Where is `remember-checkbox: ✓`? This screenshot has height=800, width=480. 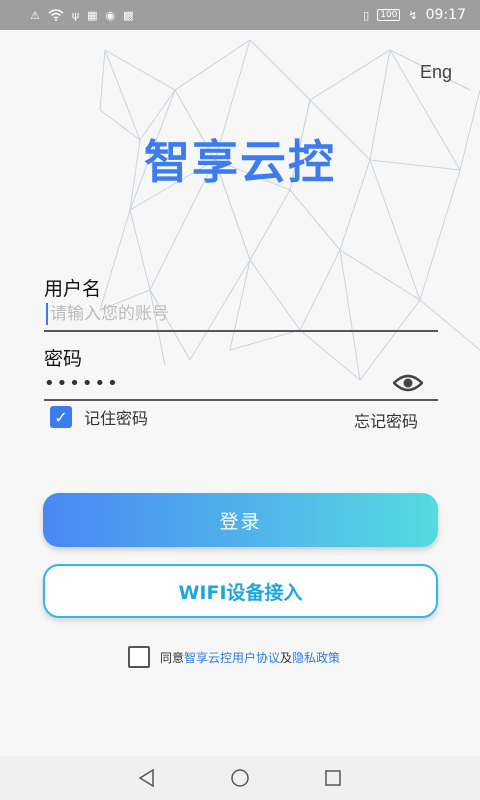
remember-checkbox: ✓ is located at coordinates (61, 417).